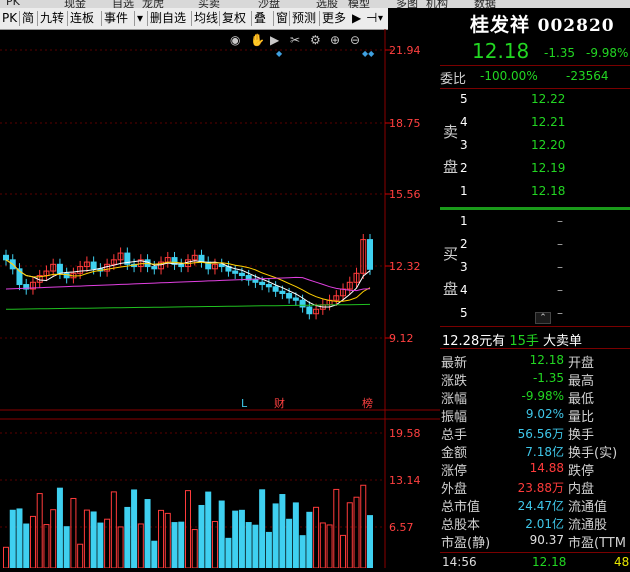  I want to click on buy-label-1: 买, so click(451, 254).